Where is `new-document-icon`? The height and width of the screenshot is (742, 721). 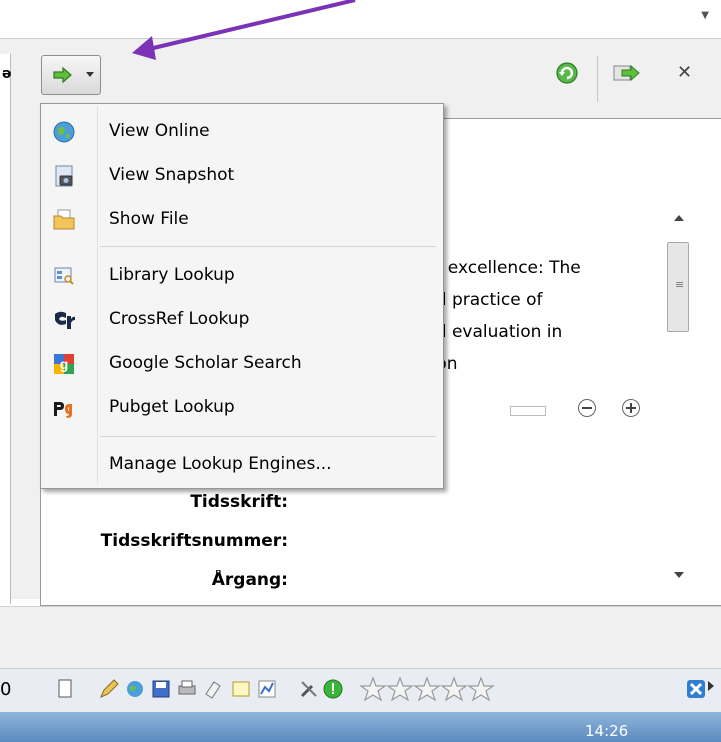
new-document-icon is located at coordinates (65, 689).